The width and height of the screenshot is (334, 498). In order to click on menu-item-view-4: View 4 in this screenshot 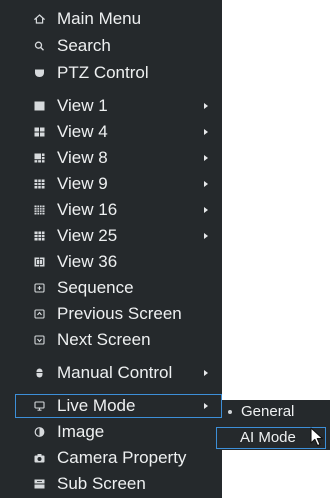, I will do `click(118, 132)`.